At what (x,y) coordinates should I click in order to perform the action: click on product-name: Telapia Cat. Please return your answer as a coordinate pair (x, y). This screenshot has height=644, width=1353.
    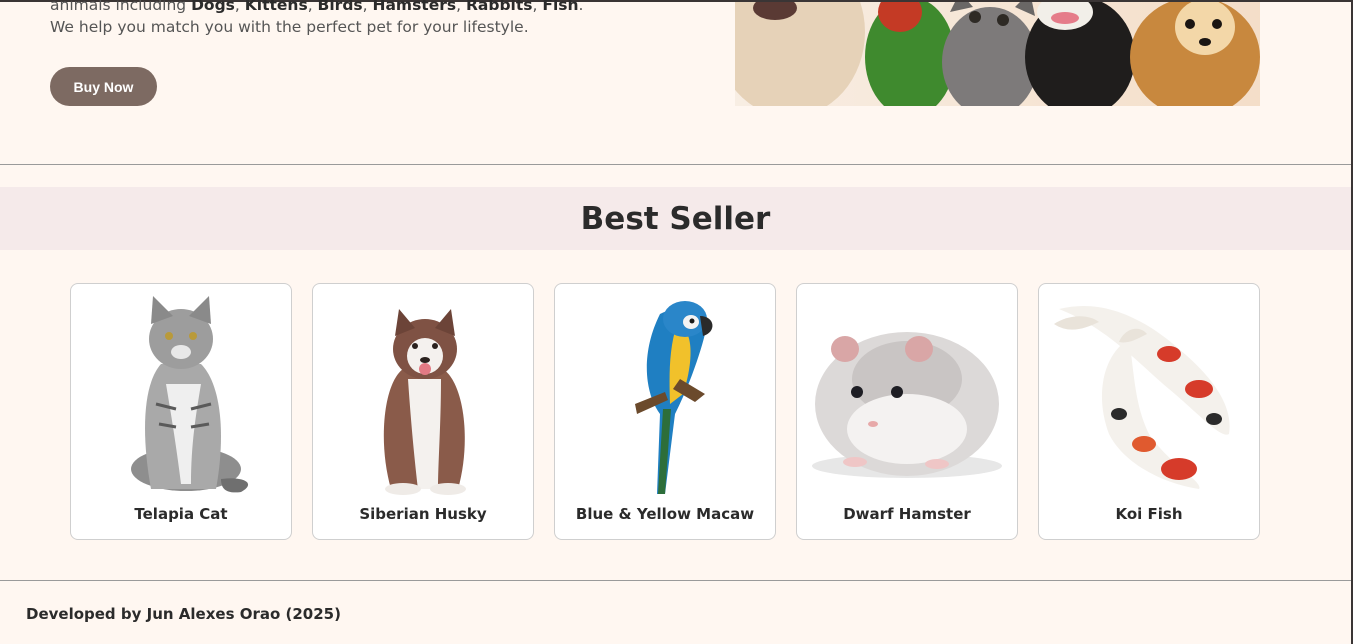
    Looking at the image, I should click on (181, 514).